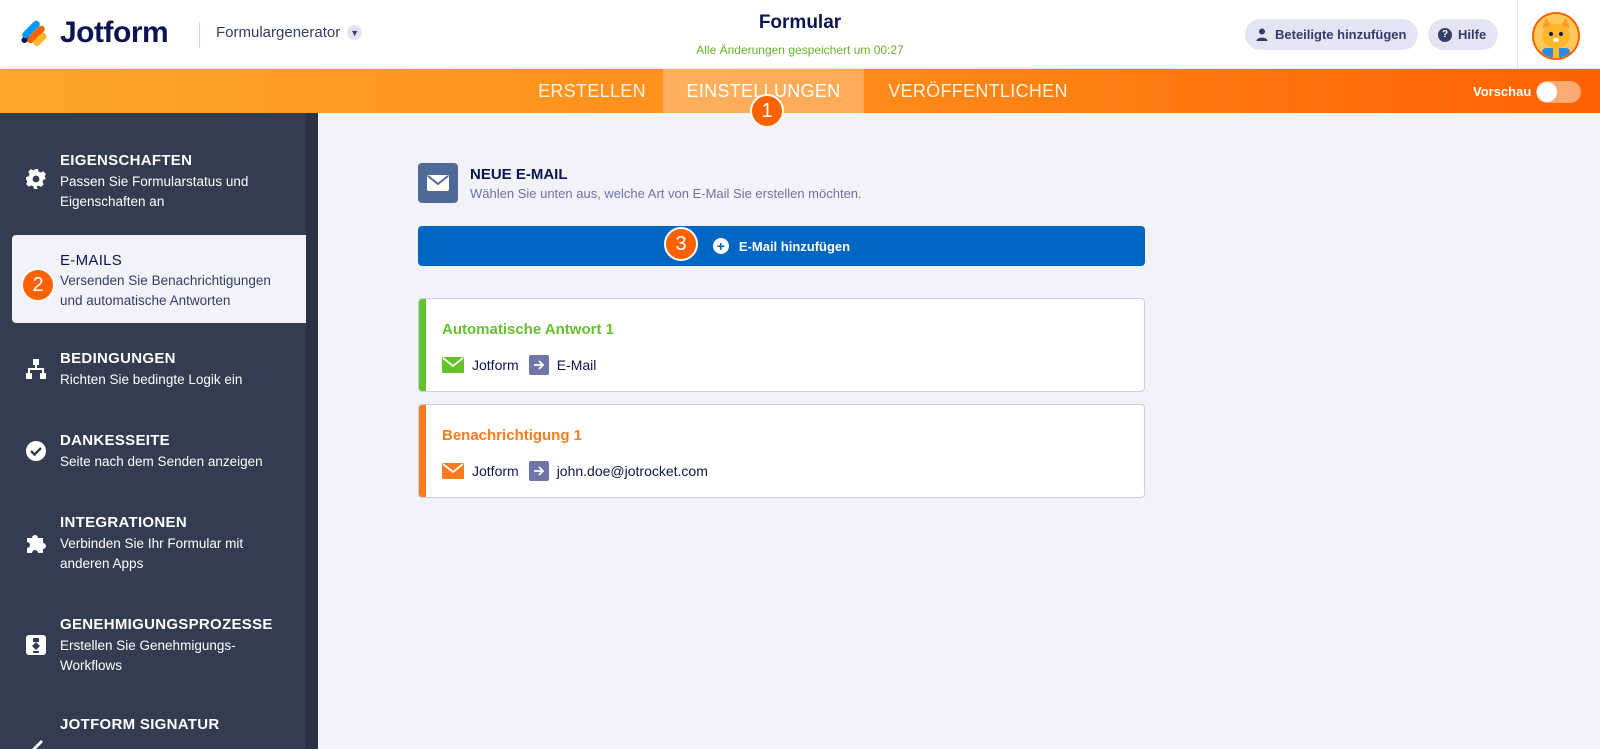 The image size is (1600, 749). What do you see at coordinates (1341, 34) in the screenshot?
I see `invite-label: Beteiligte hinzufügen` at bounding box center [1341, 34].